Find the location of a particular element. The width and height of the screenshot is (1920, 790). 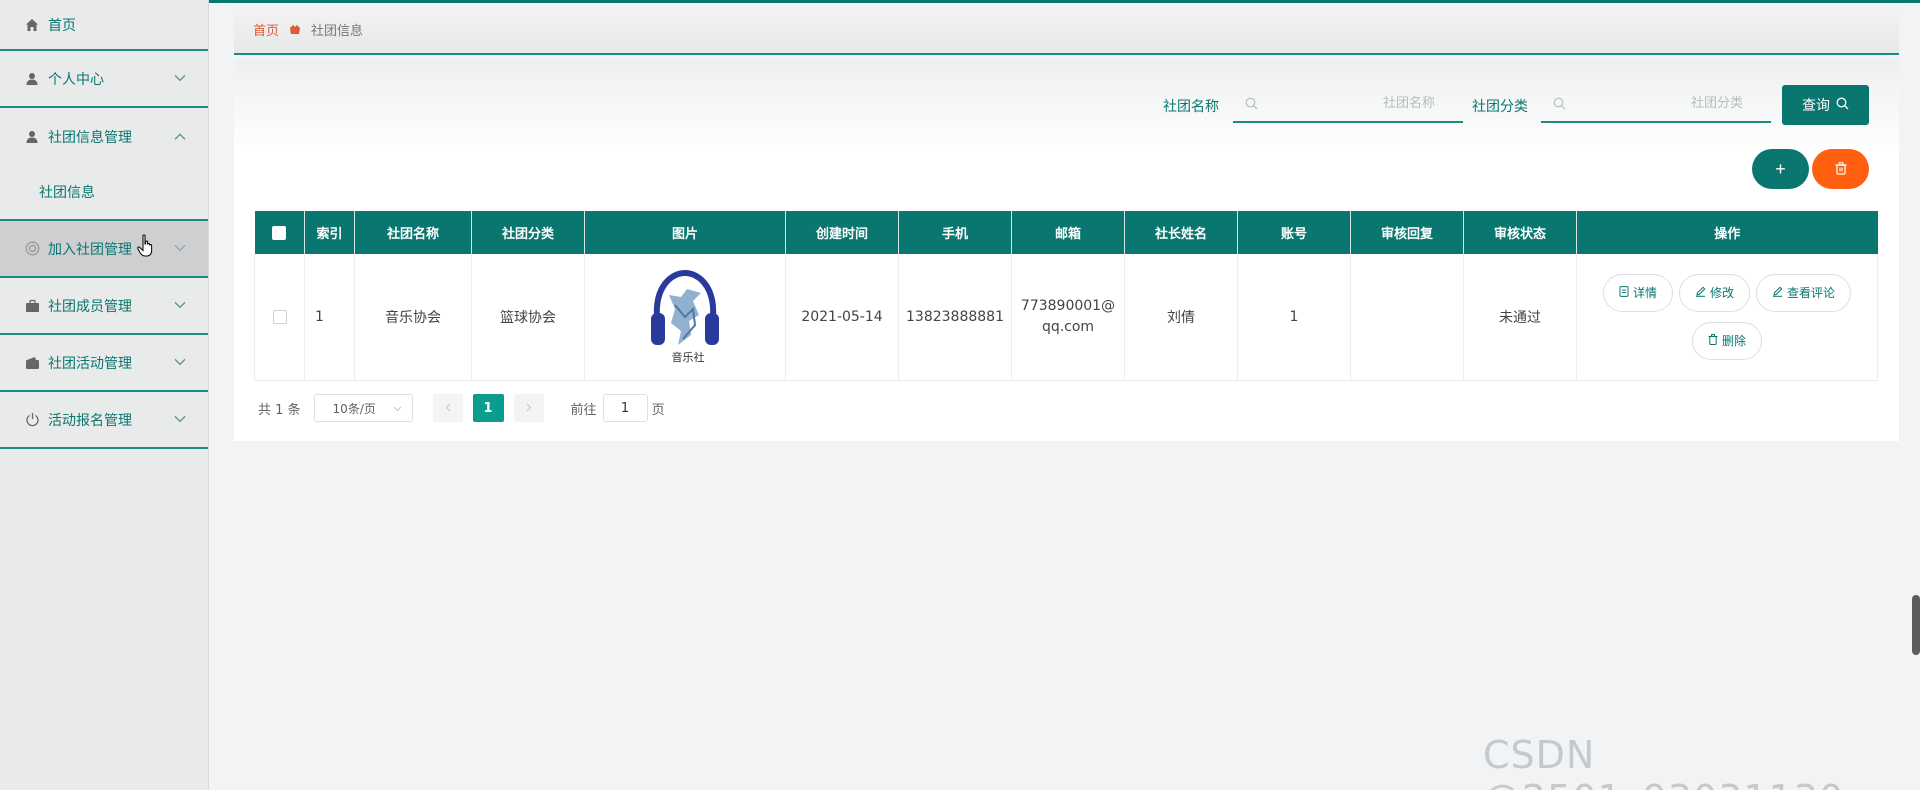

cell-president: 刘倩 is located at coordinates (1181, 317).